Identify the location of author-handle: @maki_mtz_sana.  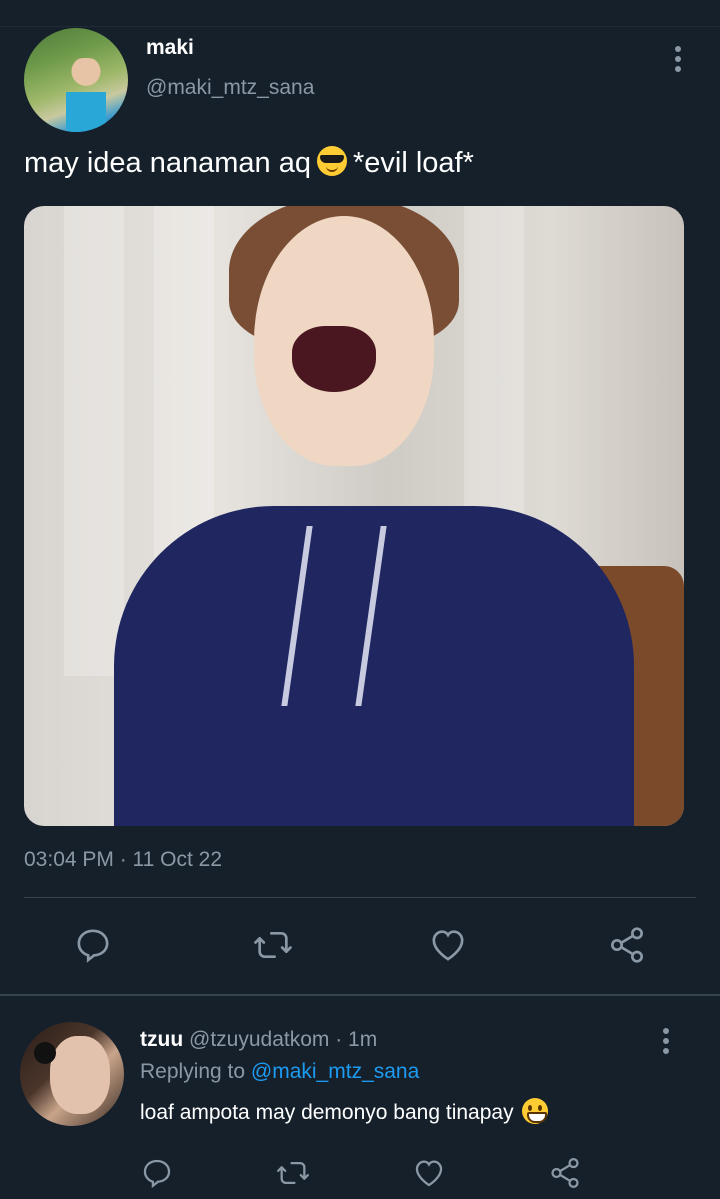
(230, 88).